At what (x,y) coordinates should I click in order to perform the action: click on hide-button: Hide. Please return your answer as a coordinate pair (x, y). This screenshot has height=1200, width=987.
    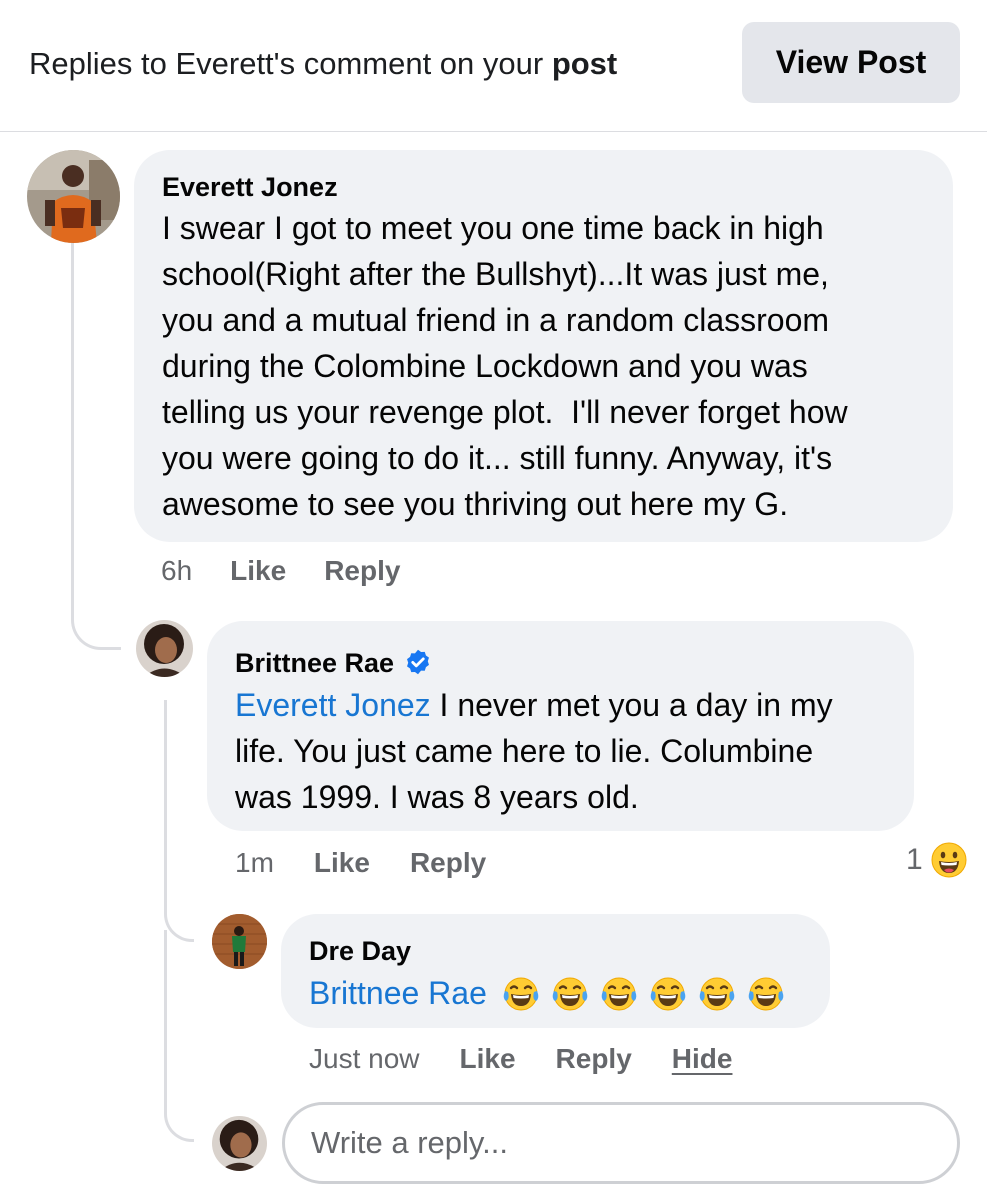
    Looking at the image, I should click on (702, 1059).